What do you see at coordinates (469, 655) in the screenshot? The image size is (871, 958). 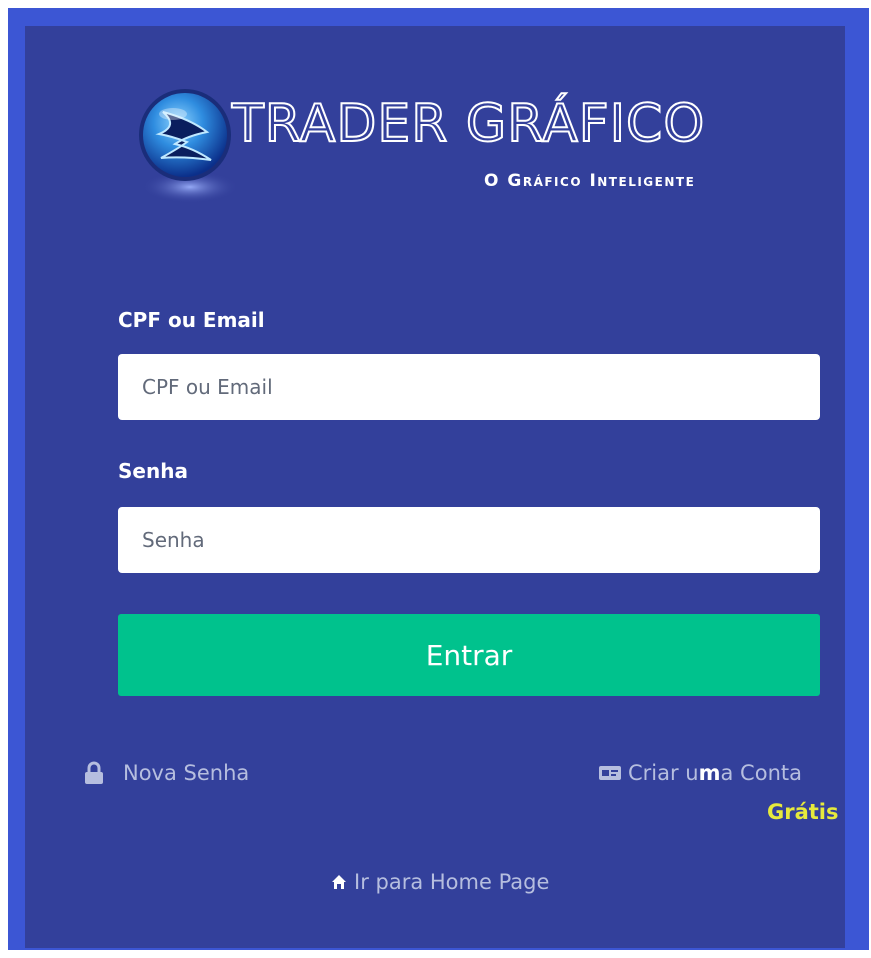 I see `entrar-button: Entrar` at bounding box center [469, 655].